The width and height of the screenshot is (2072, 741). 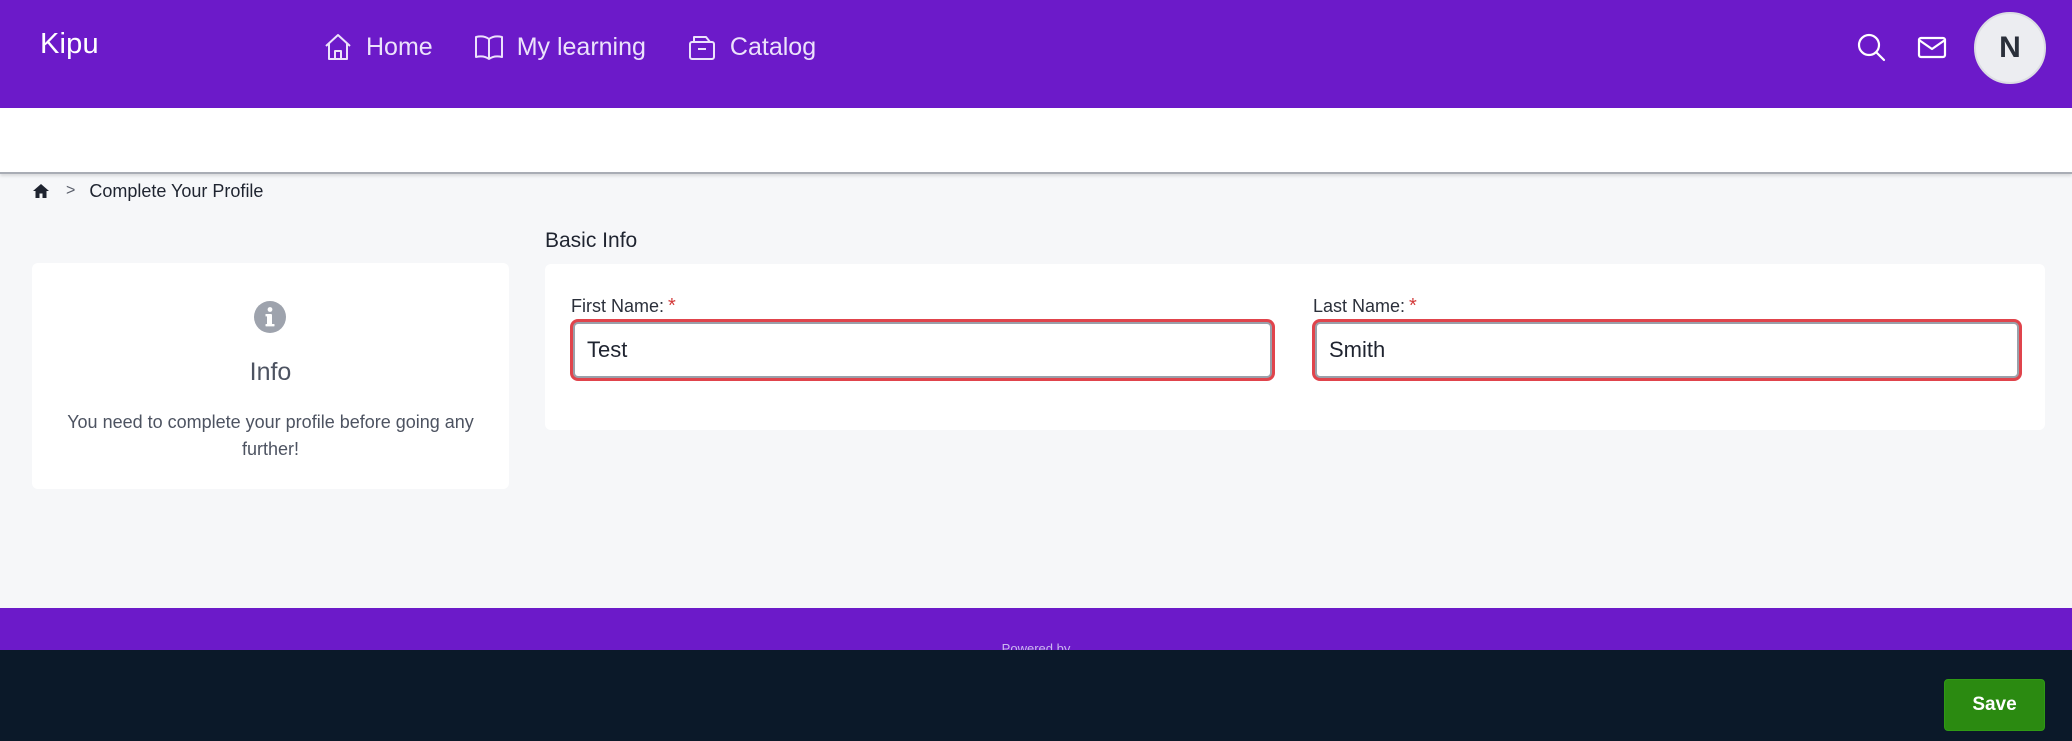 I want to click on nav-item-home: Home, so click(x=377, y=47).